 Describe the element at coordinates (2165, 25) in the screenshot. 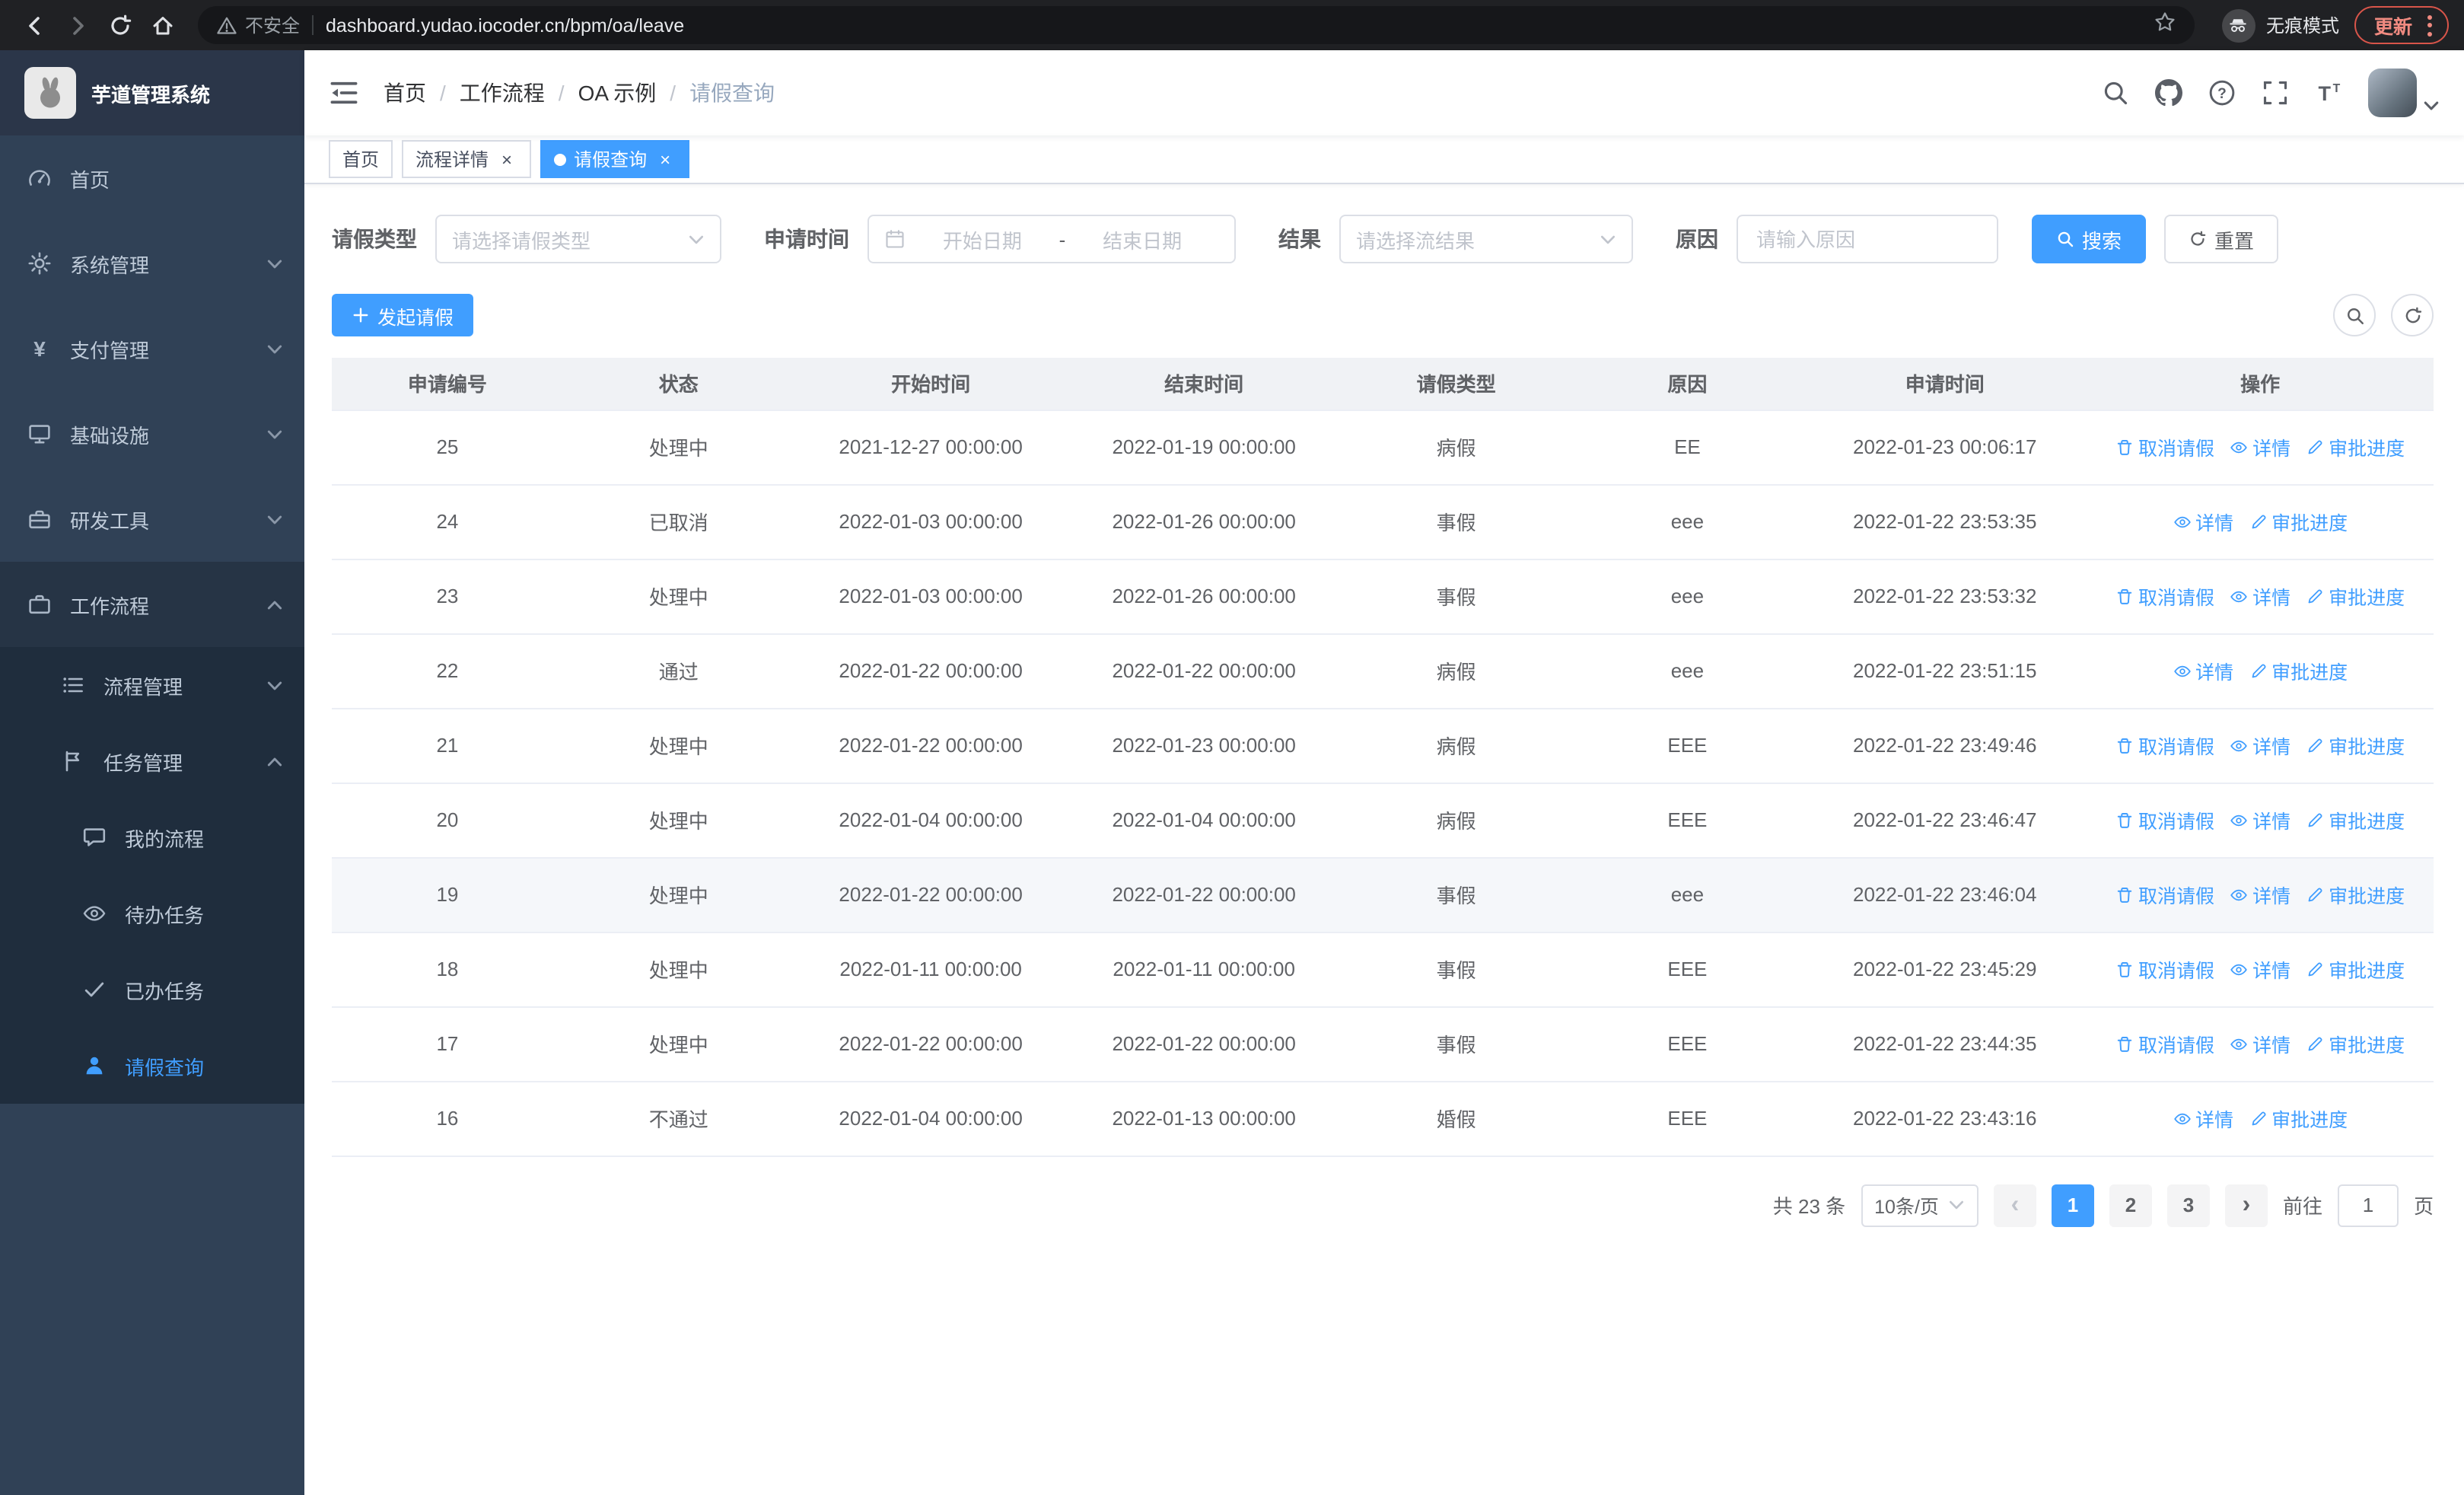

I see `bookmark-star-icon` at that location.